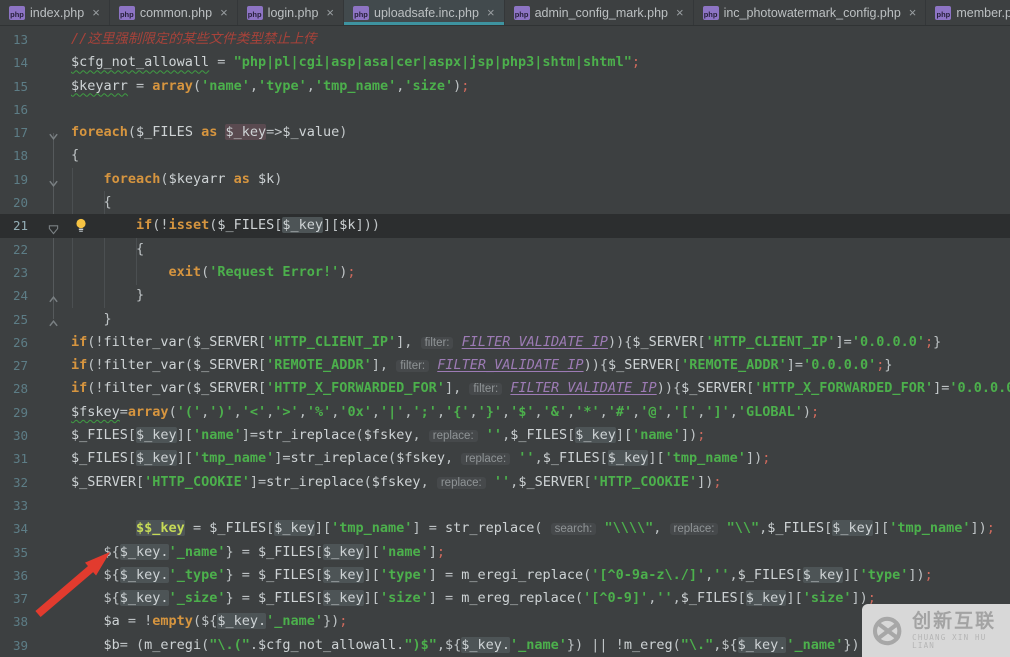 Image resolution: width=1010 pixels, height=657 pixels. I want to click on gutter: 15, so click(32, 86).